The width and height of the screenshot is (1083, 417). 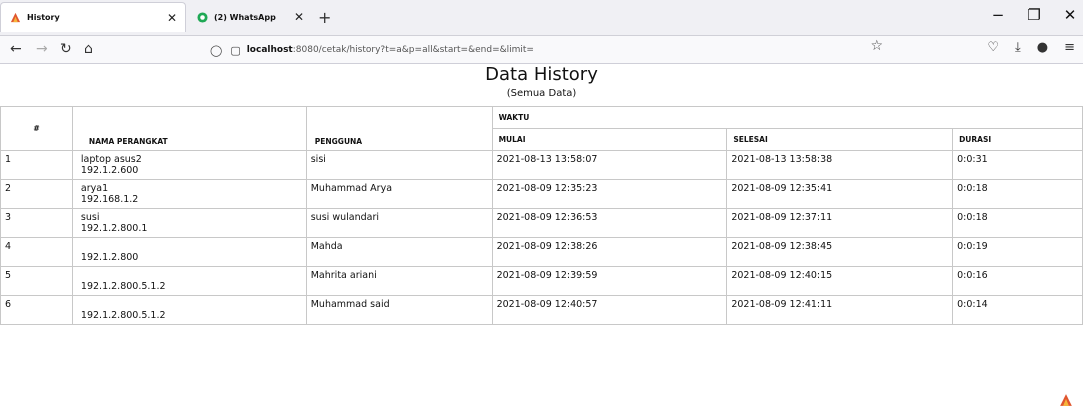 What do you see at coordinates (90, 217) in the screenshot?
I see `device-name: susi` at bounding box center [90, 217].